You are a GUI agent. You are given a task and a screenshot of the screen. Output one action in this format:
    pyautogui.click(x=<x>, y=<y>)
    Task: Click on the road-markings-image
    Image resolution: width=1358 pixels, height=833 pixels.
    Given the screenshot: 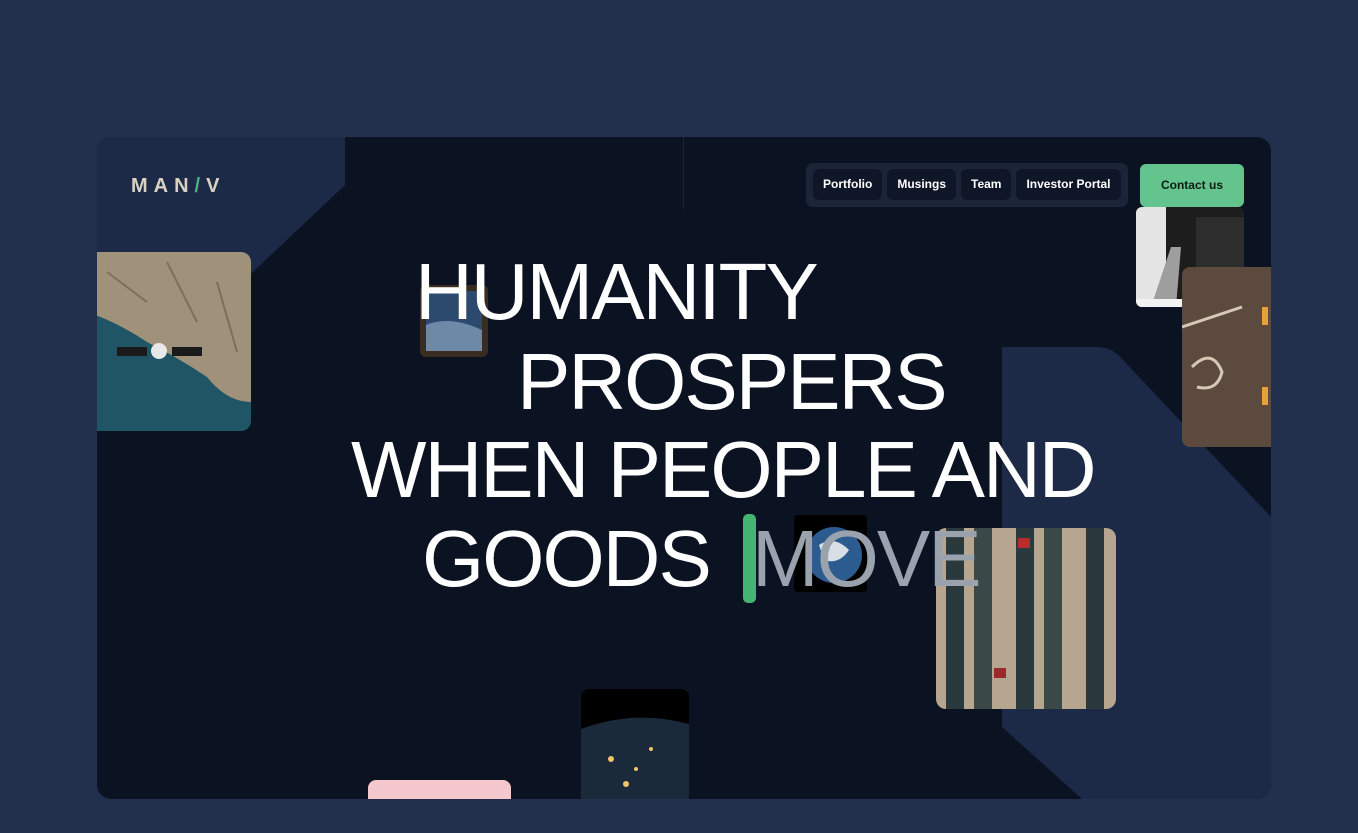 What is the action you would take?
    pyautogui.click(x=1226, y=357)
    